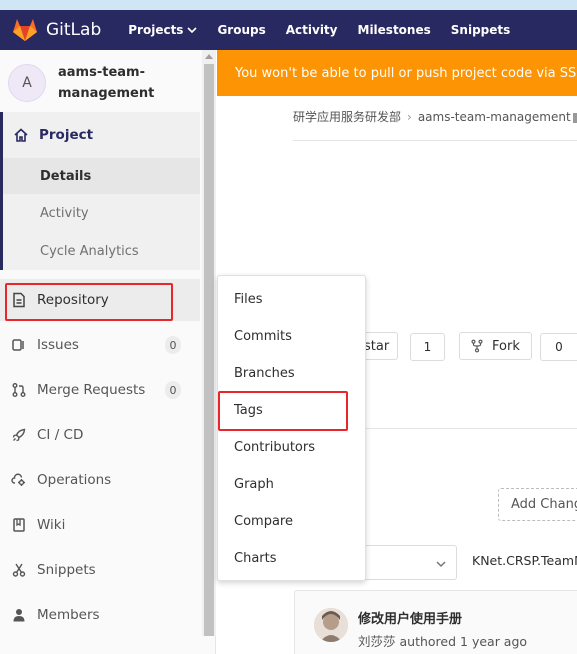 This screenshot has height=654, width=577. What do you see at coordinates (66, 135) in the screenshot?
I see `sidebar-item-project-label: Project` at bounding box center [66, 135].